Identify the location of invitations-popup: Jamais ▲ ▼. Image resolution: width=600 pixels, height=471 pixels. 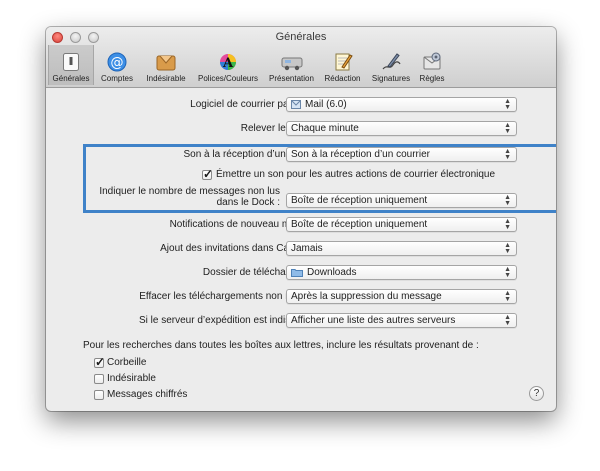
(401, 248).